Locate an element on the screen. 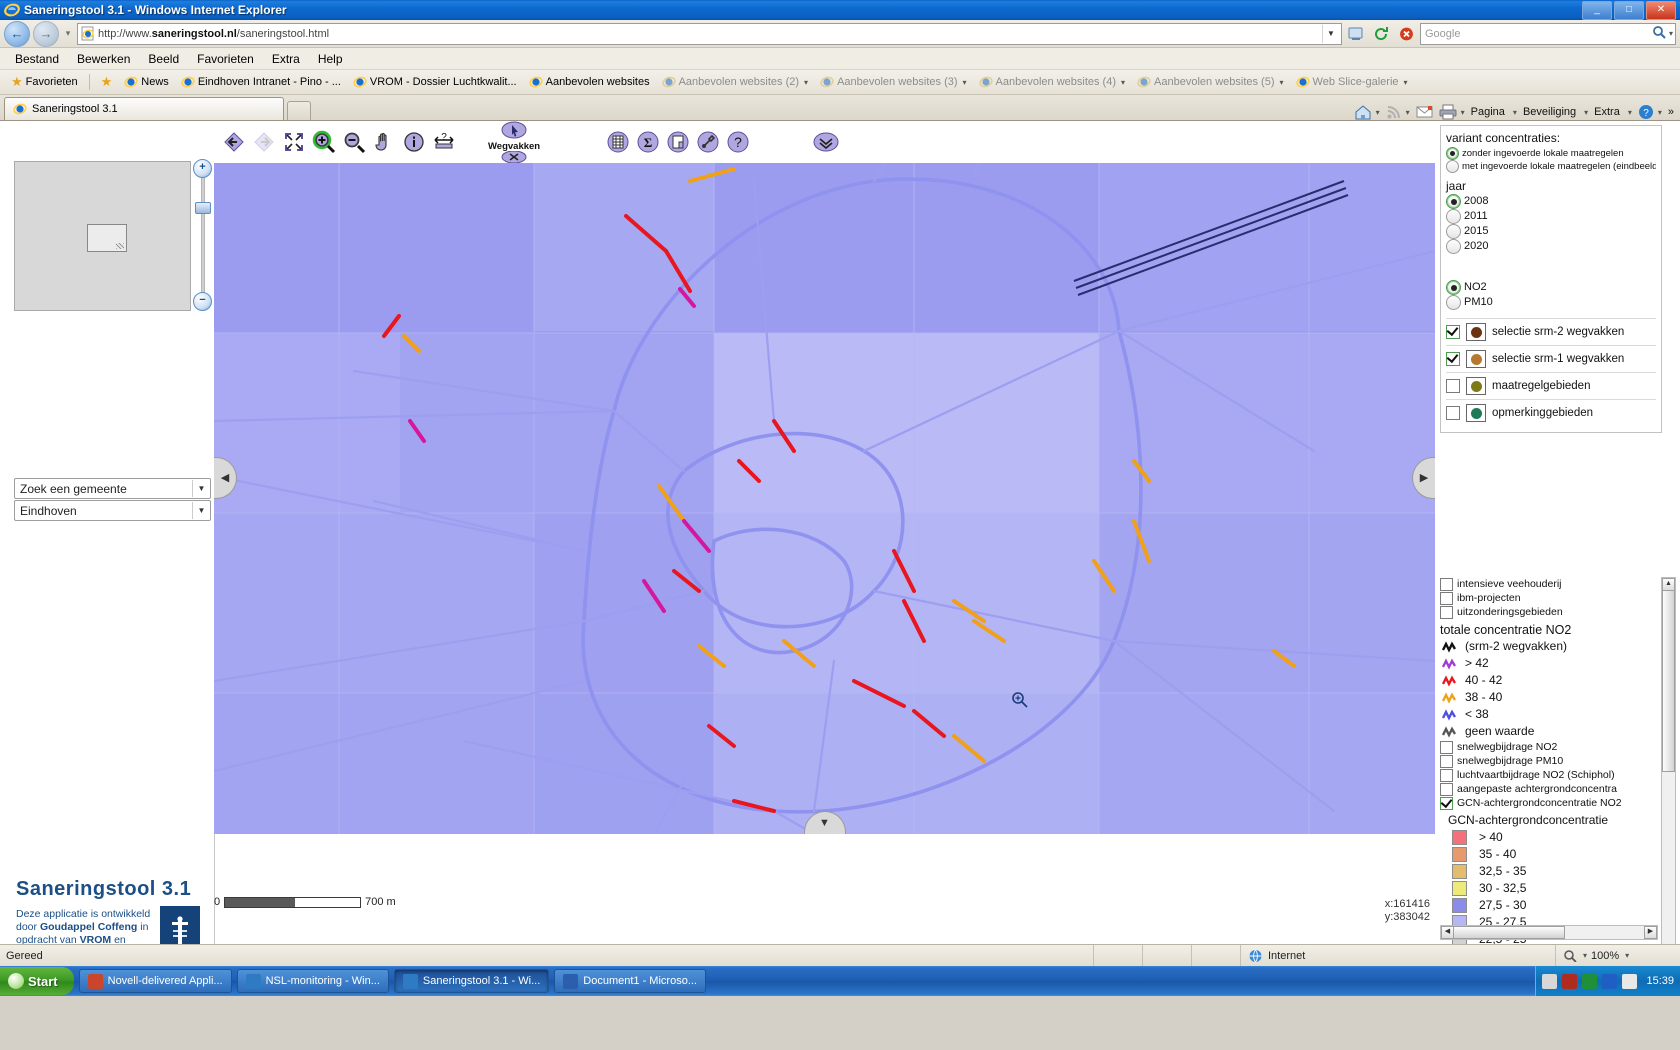  zoom-in-button: + is located at coordinates (202, 168).